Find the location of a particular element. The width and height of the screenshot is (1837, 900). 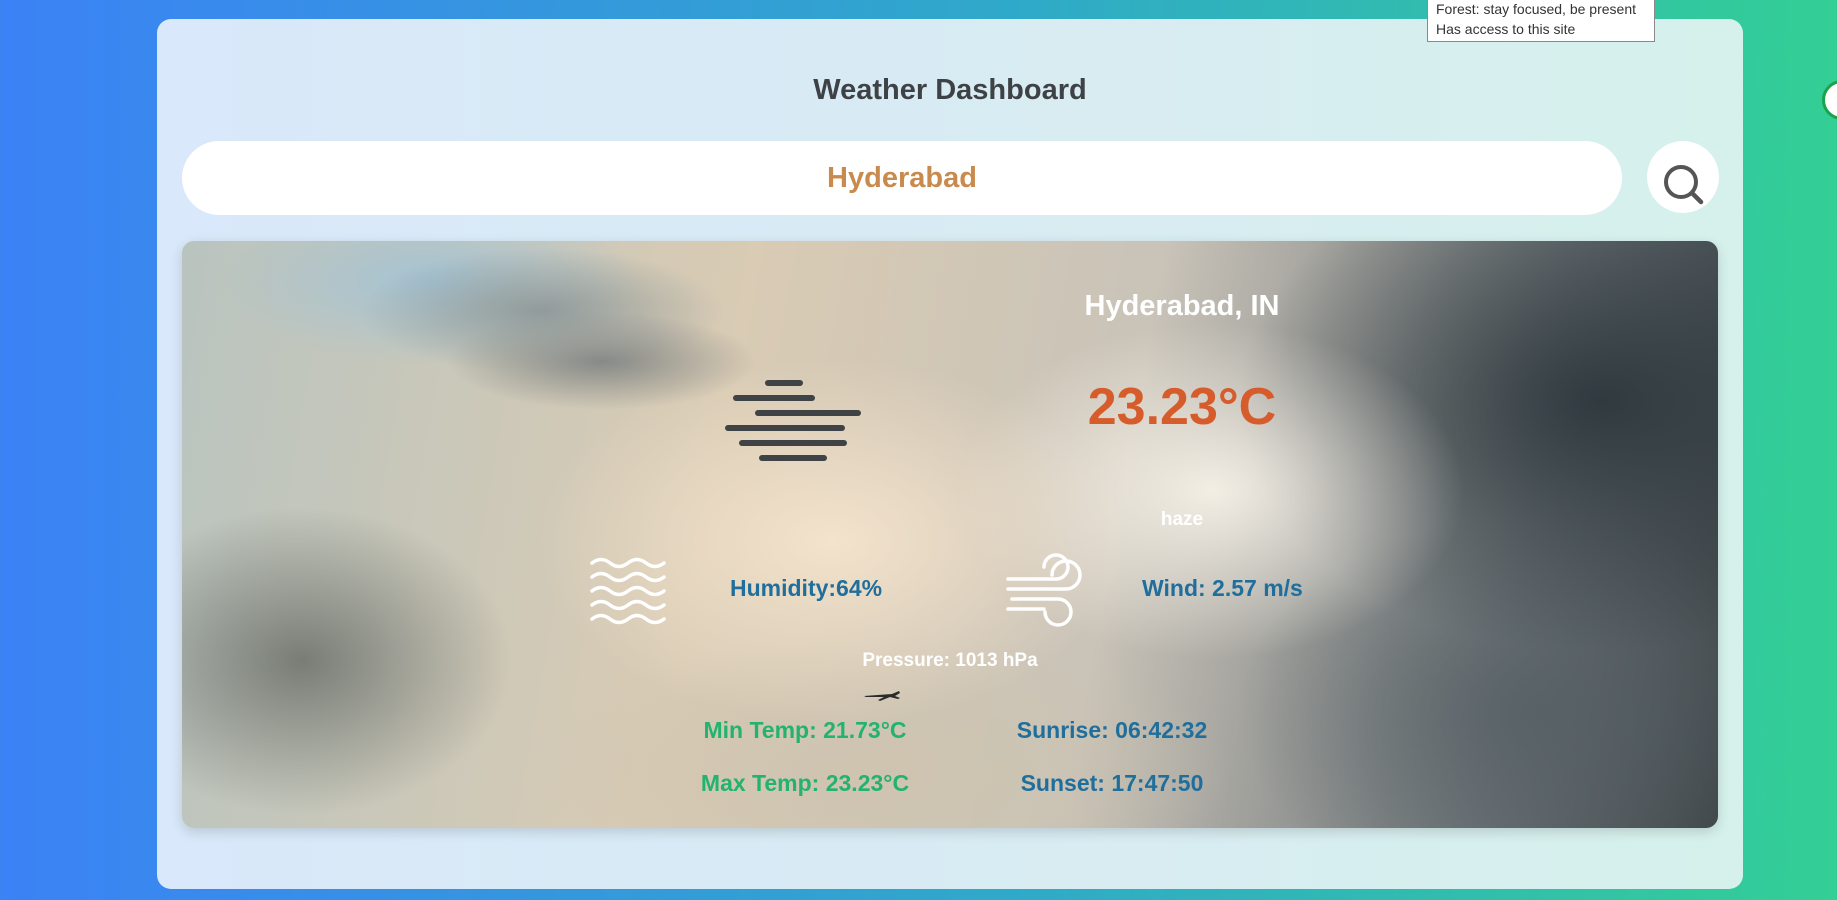

search-button is located at coordinates (1683, 177).